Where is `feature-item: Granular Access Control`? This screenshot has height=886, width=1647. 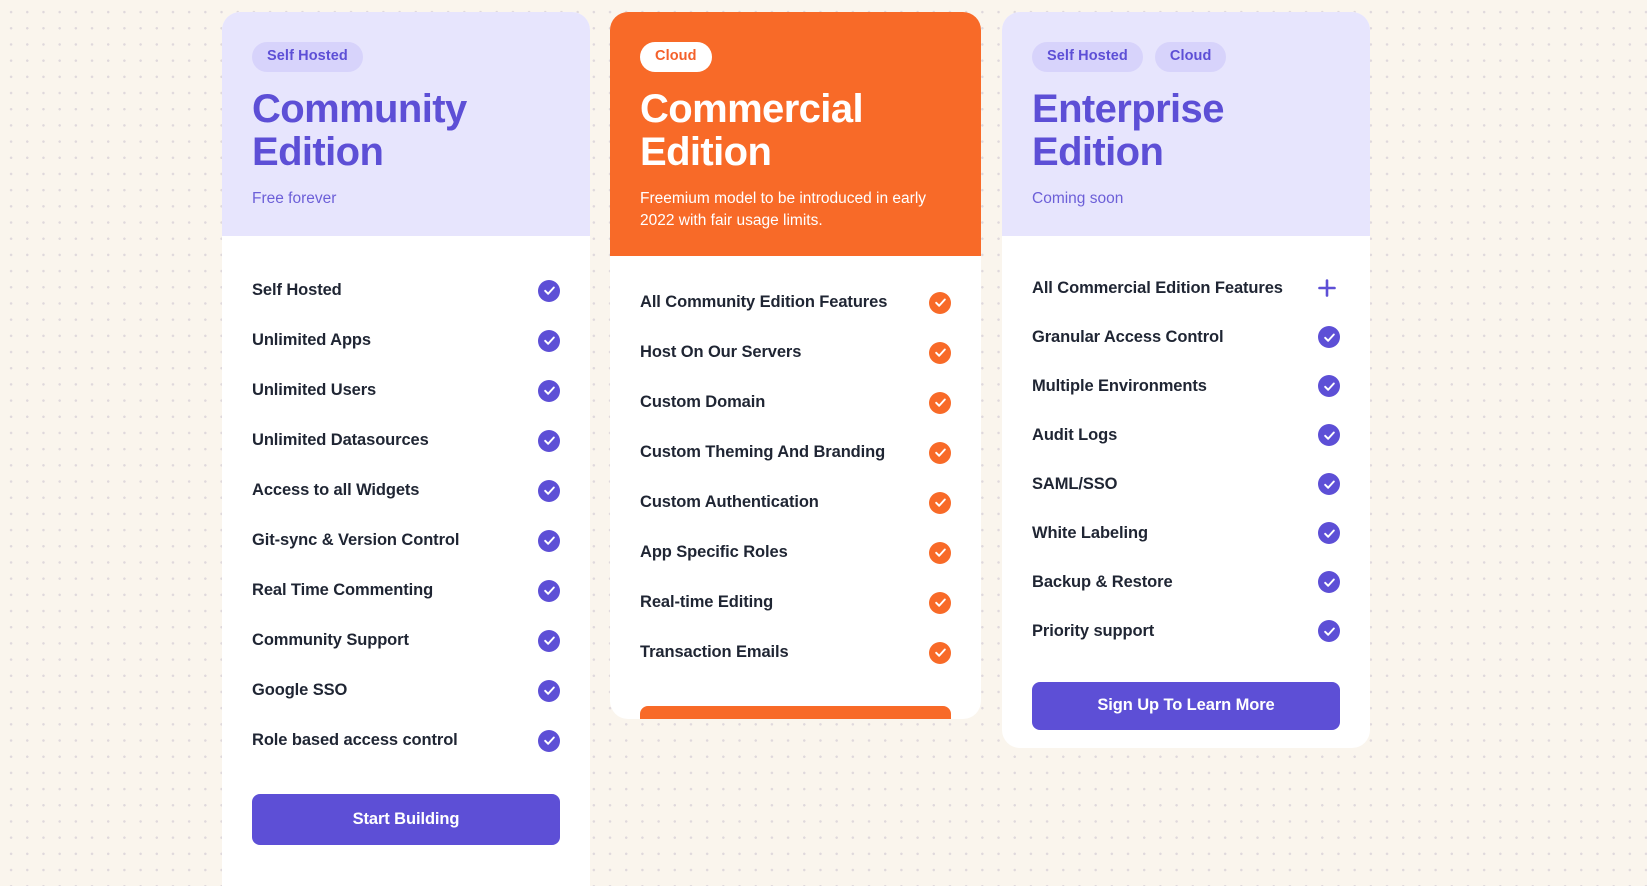
feature-item: Granular Access Control is located at coordinates (1186, 337).